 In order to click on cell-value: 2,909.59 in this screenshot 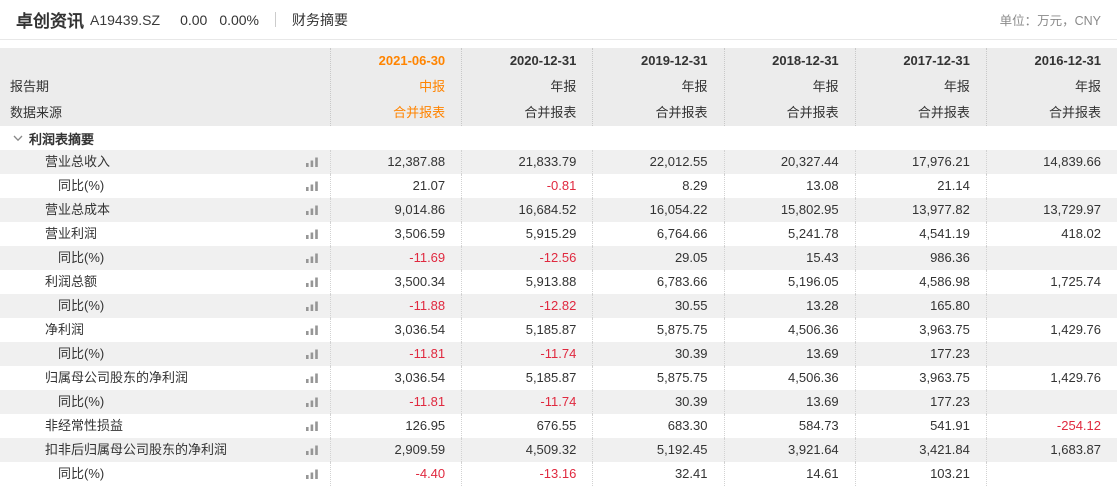, I will do `click(395, 450)`.